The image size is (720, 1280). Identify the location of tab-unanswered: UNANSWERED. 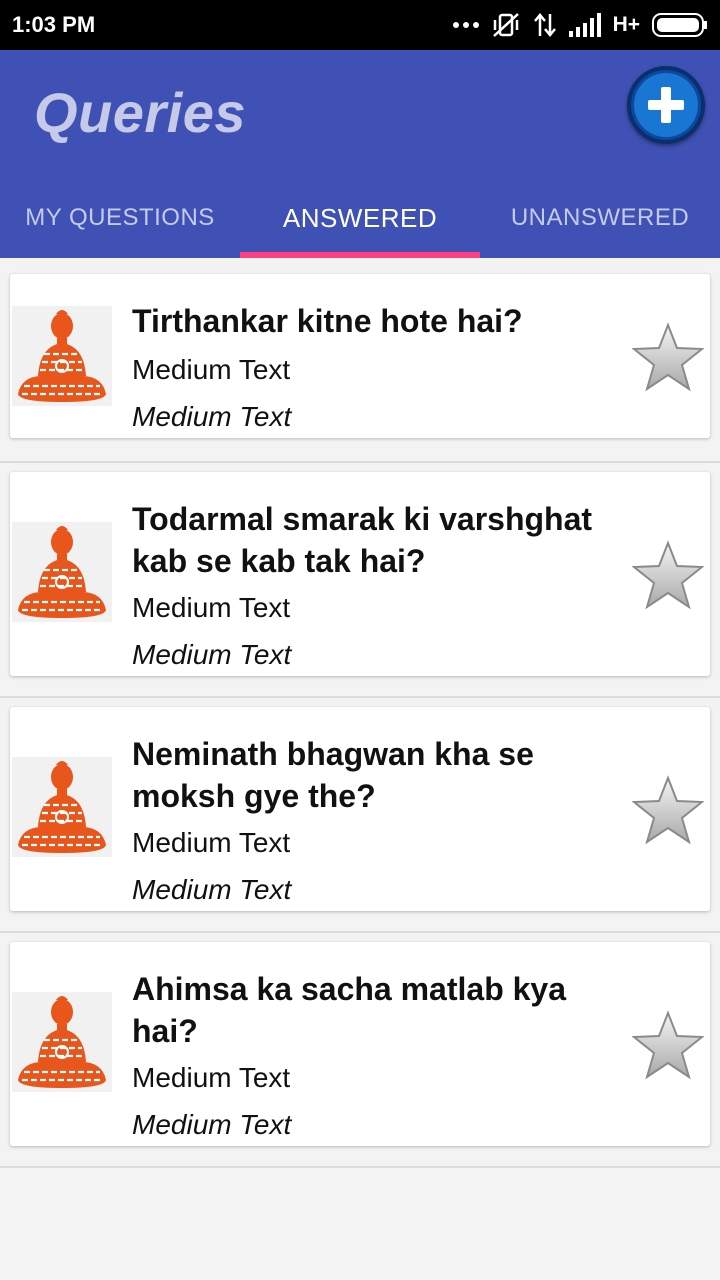
(600, 218).